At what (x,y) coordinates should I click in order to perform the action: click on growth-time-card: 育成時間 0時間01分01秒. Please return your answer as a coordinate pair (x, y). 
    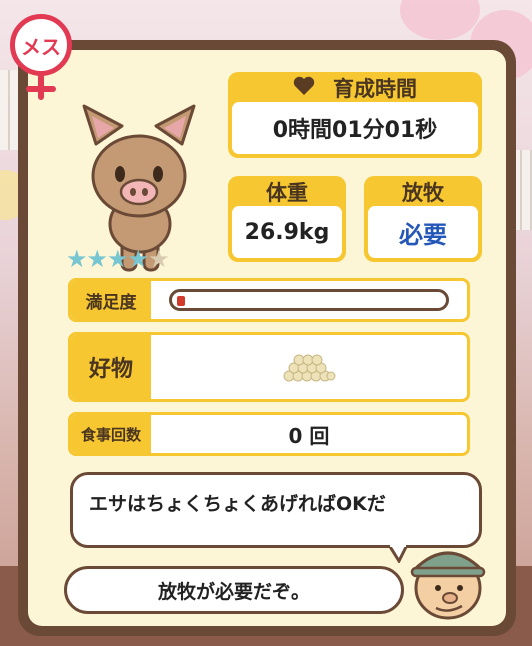
    Looking at the image, I should click on (355, 115).